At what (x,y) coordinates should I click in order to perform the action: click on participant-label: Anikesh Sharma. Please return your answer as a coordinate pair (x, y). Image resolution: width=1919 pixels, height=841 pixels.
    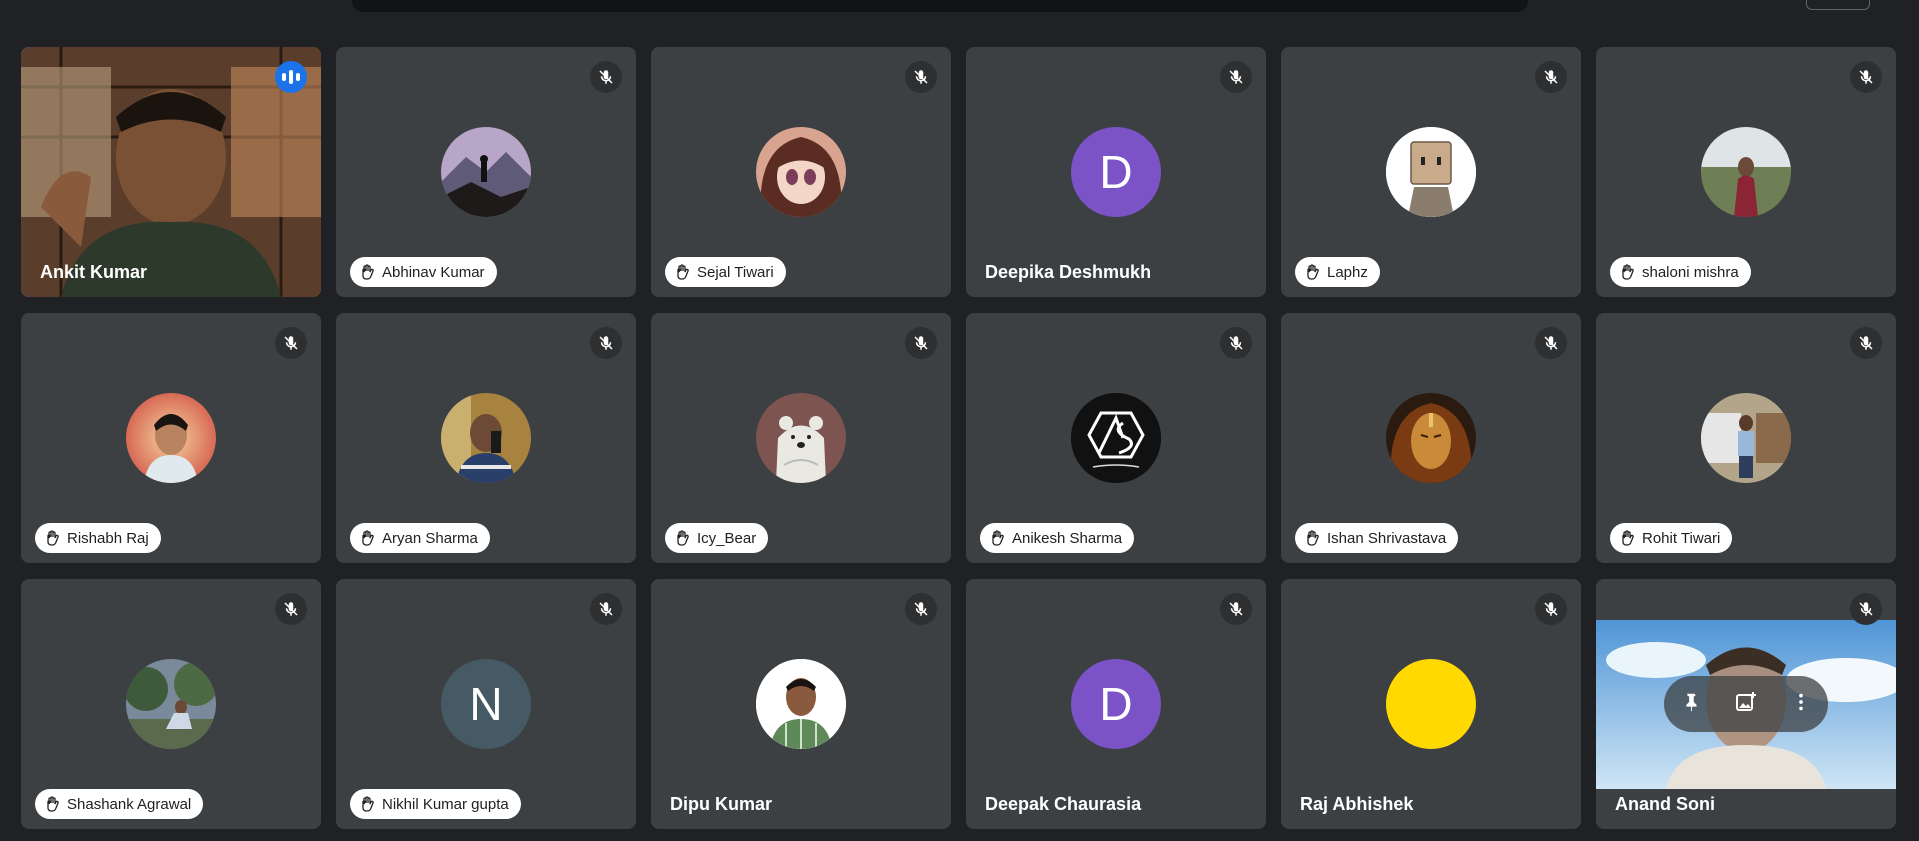
    Looking at the image, I should click on (1057, 538).